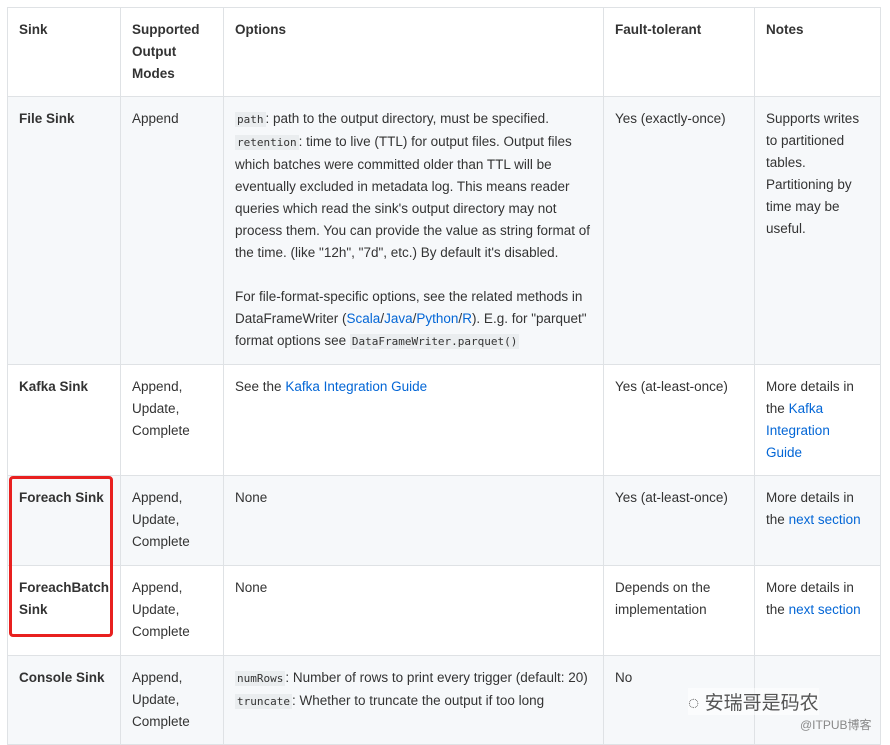  Describe the element at coordinates (54, 386) in the screenshot. I see `sink-name: Kafka Sink` at that location.